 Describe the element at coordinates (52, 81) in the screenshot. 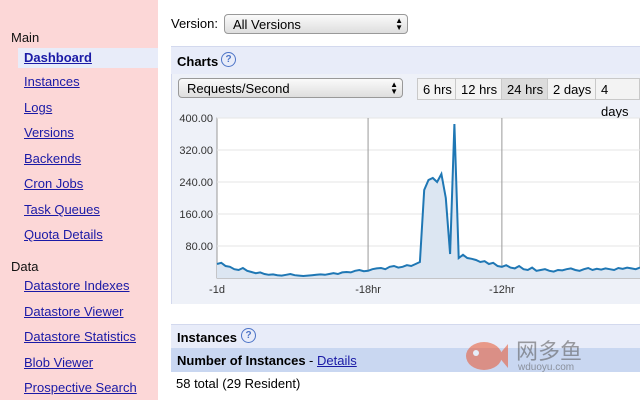

I see `sidebar-item-instances: Instances` at that location.